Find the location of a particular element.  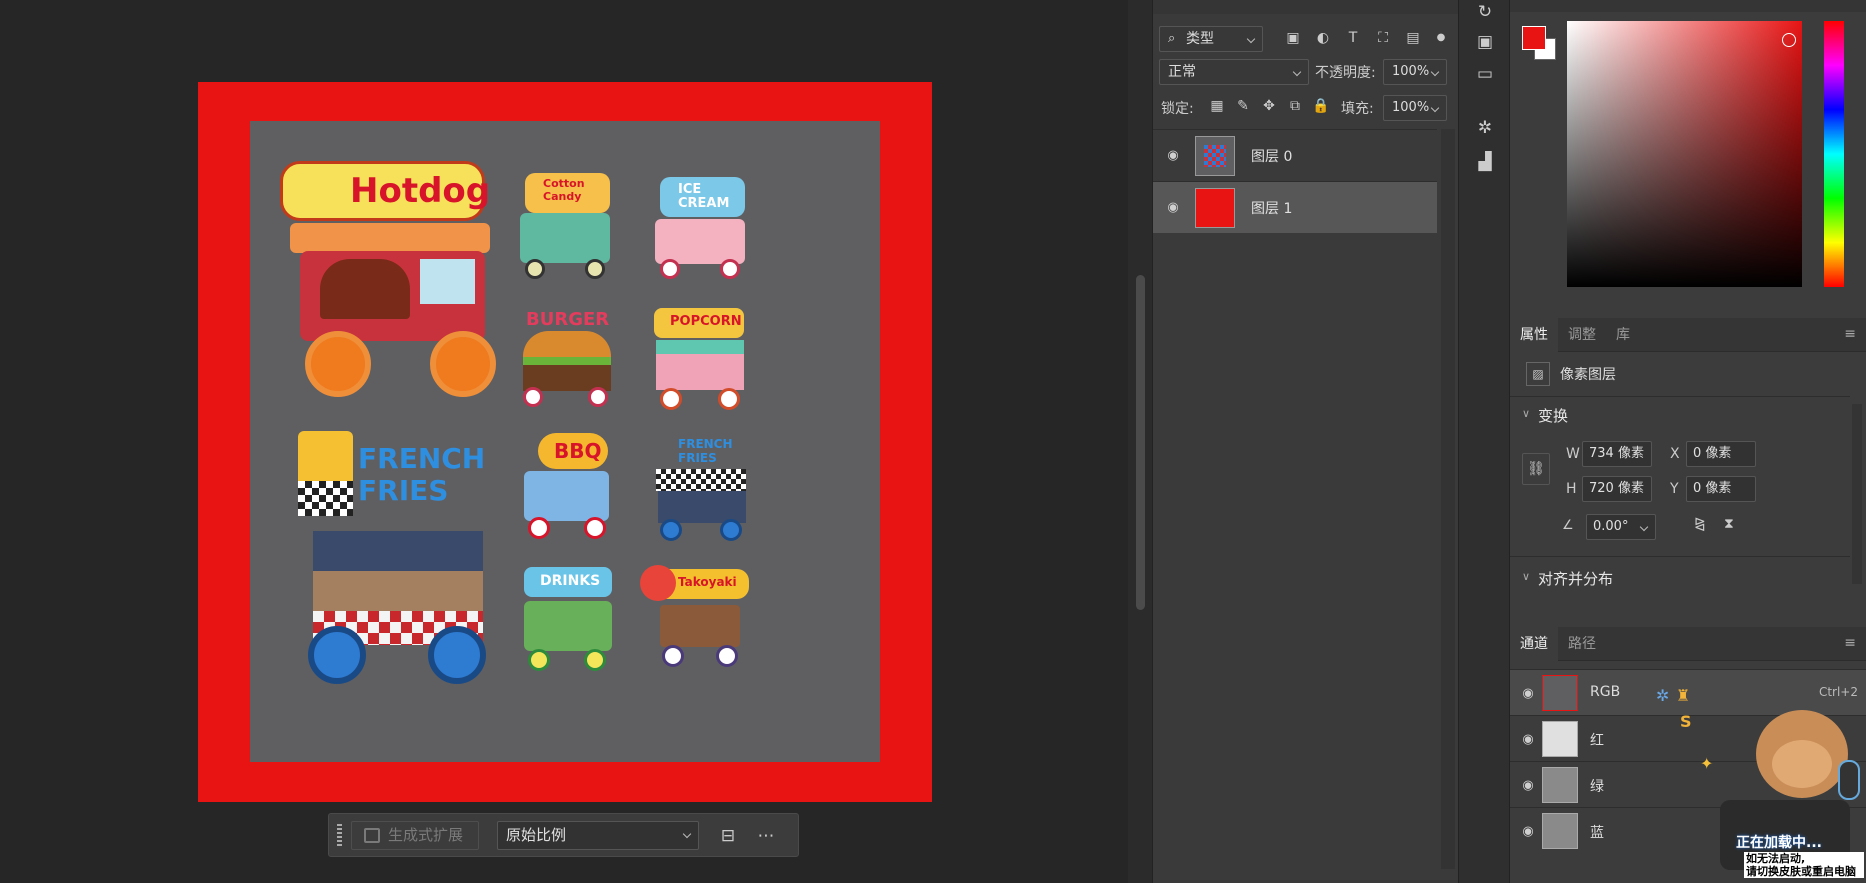

headphones-icon is located at coordinates (1849, 780).